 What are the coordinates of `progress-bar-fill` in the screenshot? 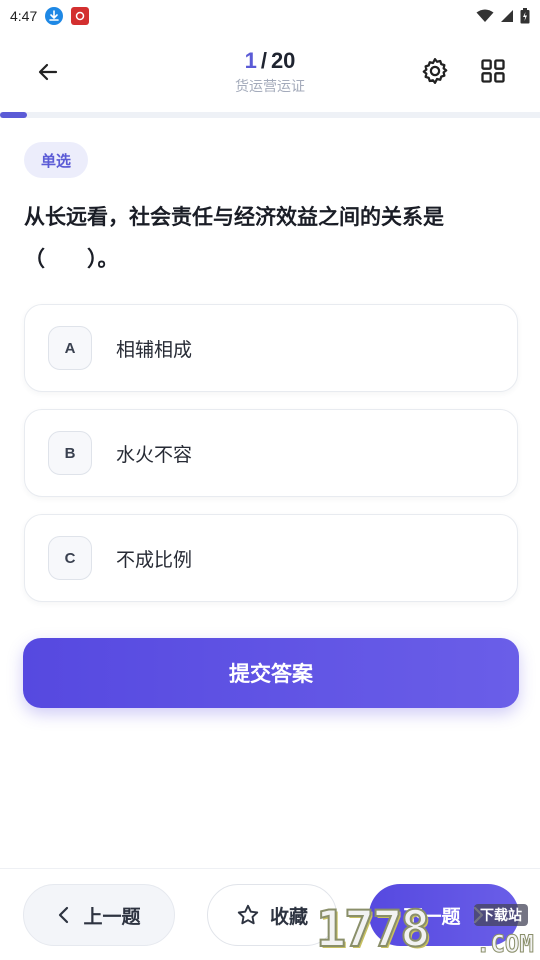 It's located at (13, 115).